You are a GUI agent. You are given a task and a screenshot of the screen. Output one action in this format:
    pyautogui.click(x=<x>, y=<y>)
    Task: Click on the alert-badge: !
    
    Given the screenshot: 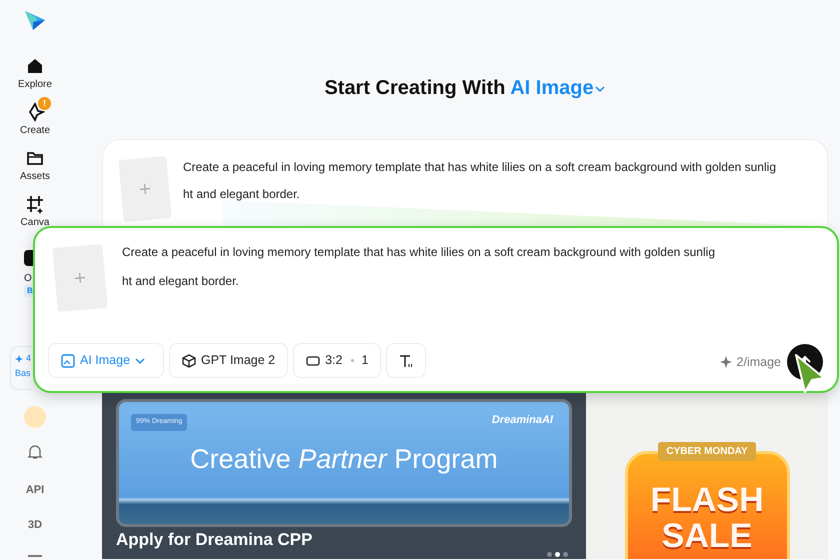 What is the action you would take?
    pyautogui.click(x=44, y=103)
    